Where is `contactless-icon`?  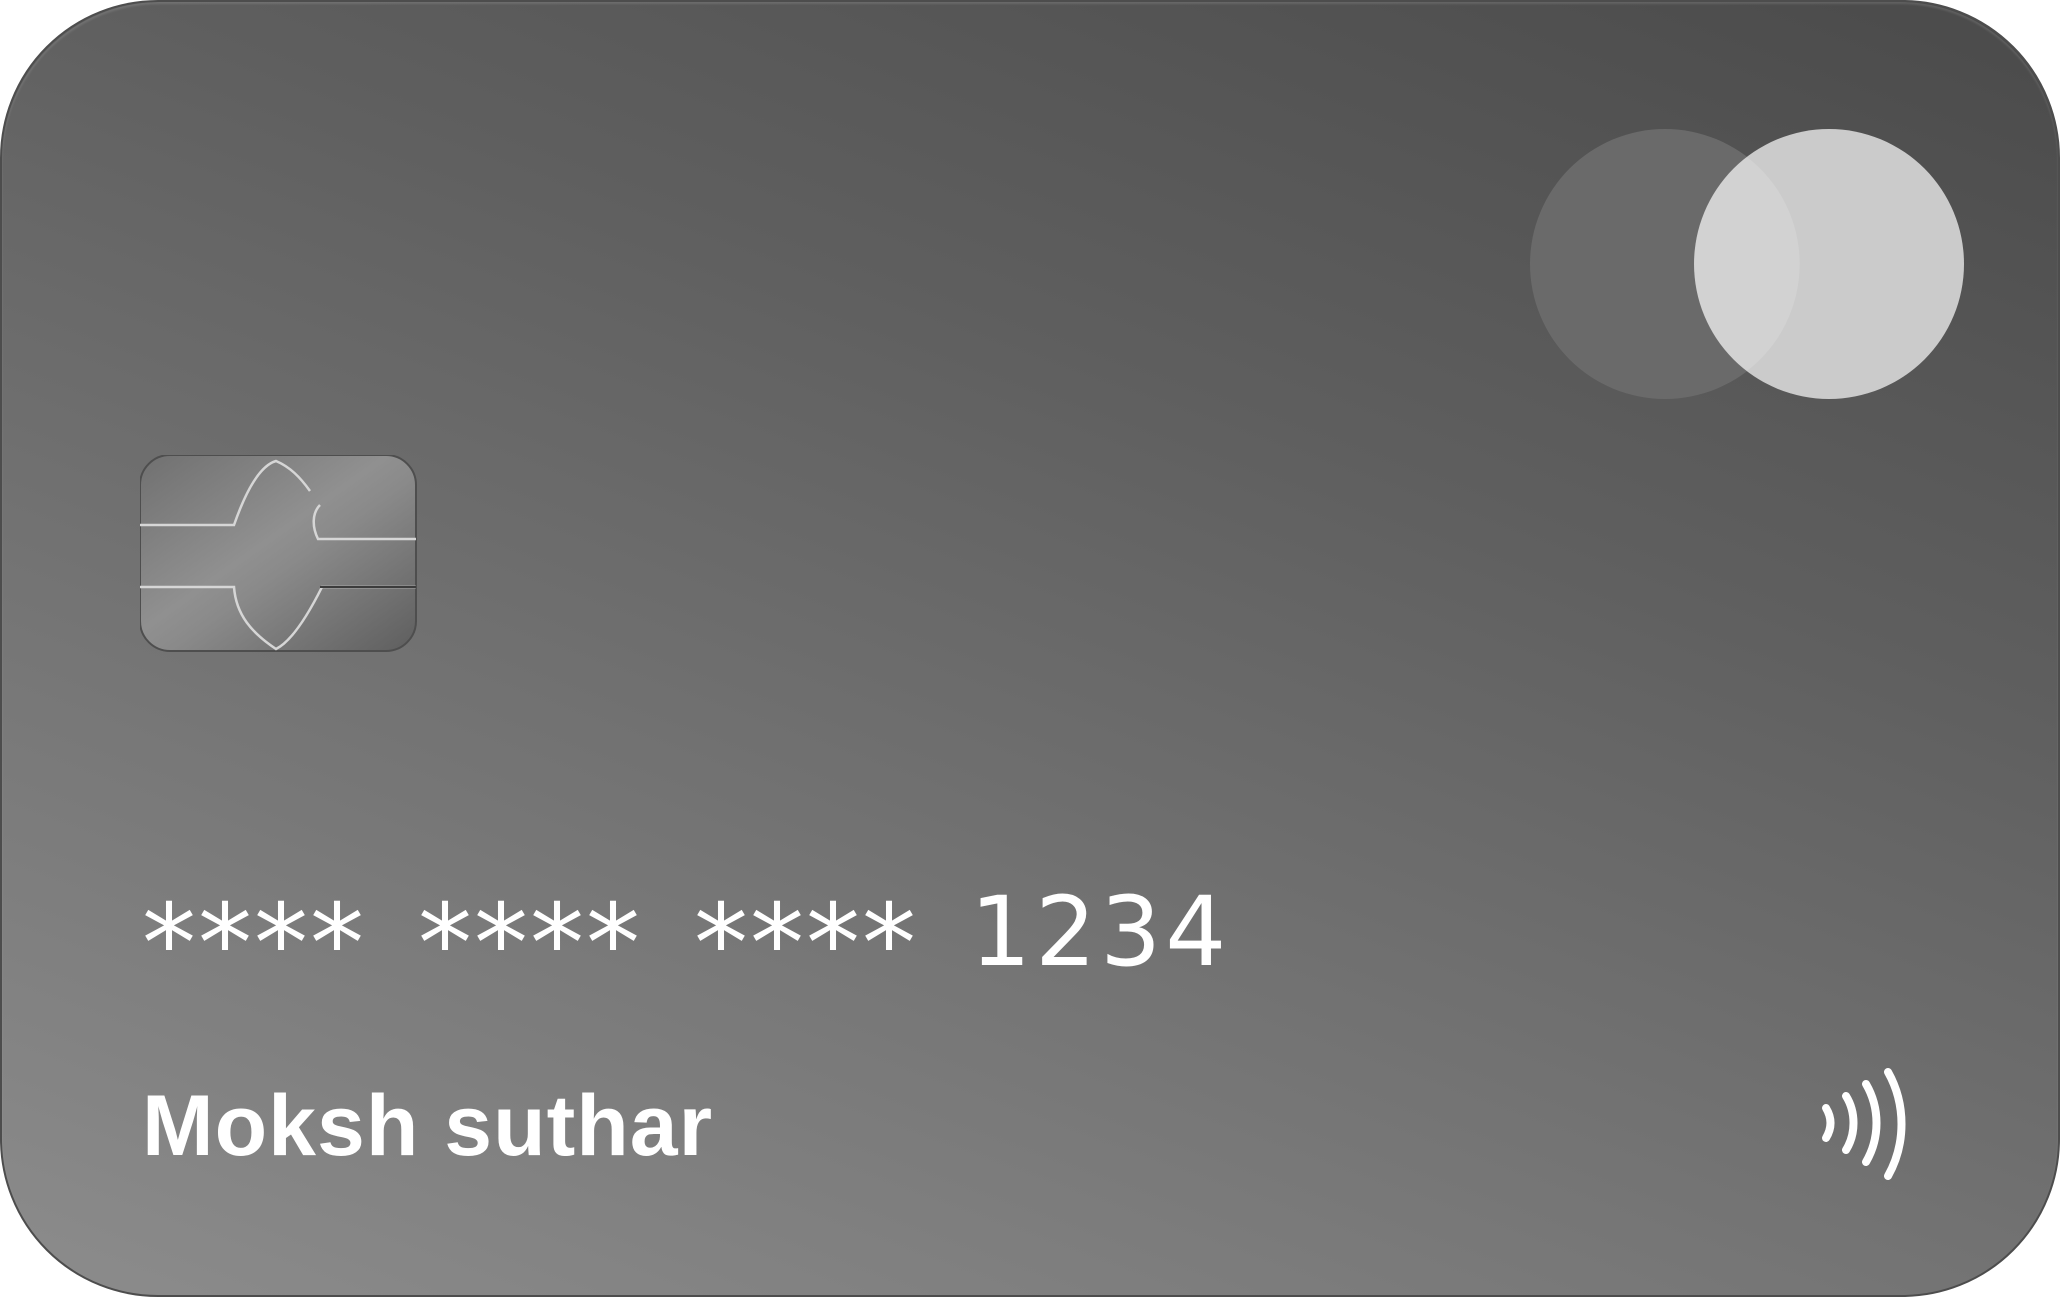 contactless-icon is located at coordinates (1864, 1124).